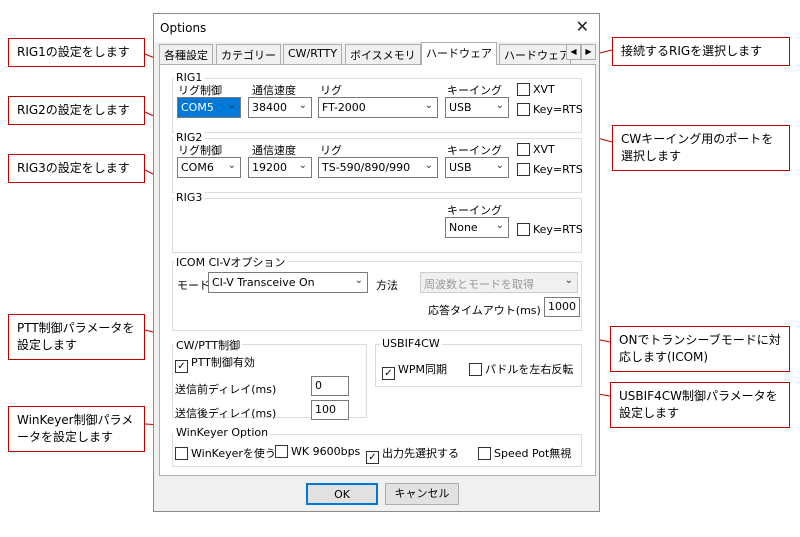 Image resolution: width=800 pixels, height=537 pixels. Describe the element at coordinates (288, 282) in the screenshot. I see `icom-mode-select: CI-V Transceive On ⌄` at that location.